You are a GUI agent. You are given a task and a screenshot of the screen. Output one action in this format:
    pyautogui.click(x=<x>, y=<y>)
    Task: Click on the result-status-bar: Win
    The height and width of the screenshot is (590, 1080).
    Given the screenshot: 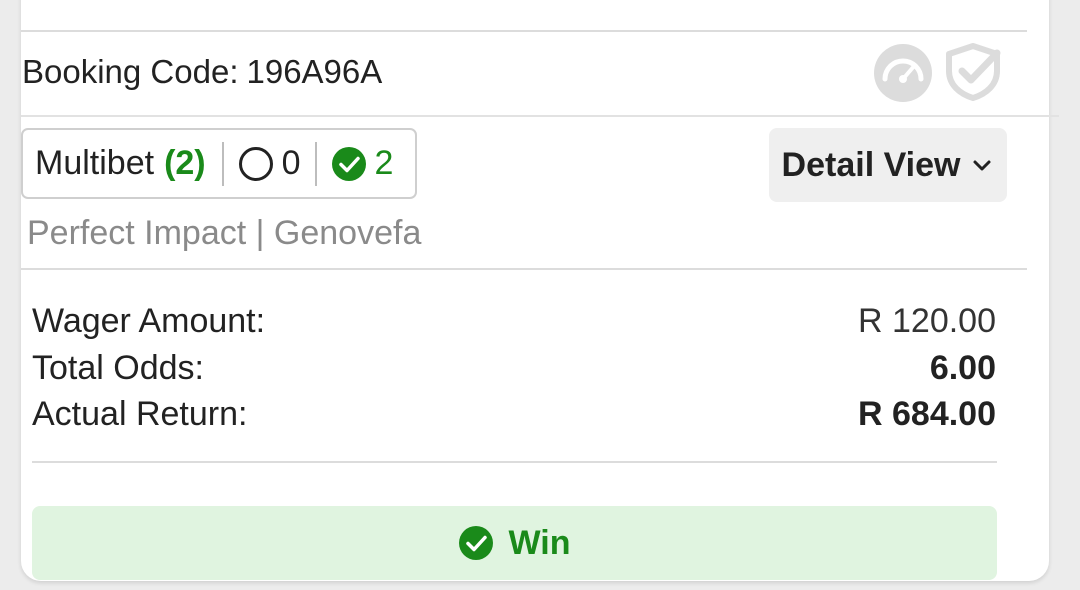 What is the action you would take?
    pyautogui.click(x=514, y=543)
    